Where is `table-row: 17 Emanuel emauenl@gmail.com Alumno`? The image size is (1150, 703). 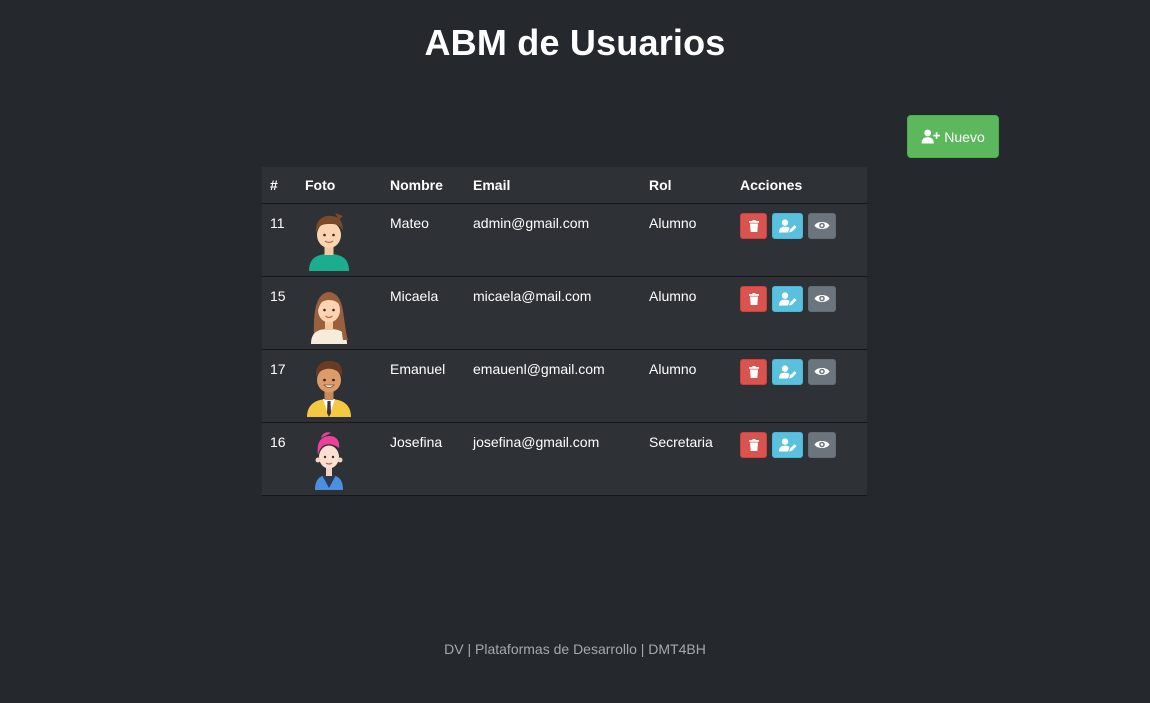 table-row: 17 Emanuel emauenl@gmail.com Alumno is located at coordinates (564, 386).